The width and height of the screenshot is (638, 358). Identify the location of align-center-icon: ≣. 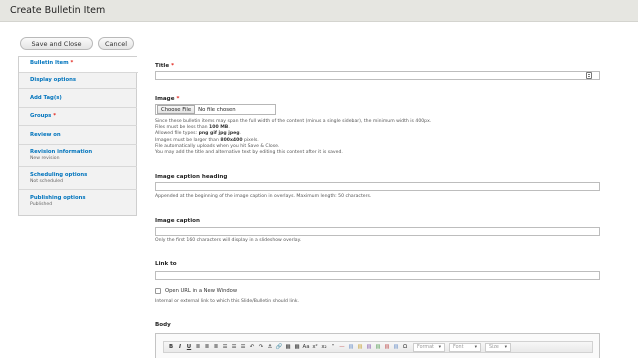
(207, 347).